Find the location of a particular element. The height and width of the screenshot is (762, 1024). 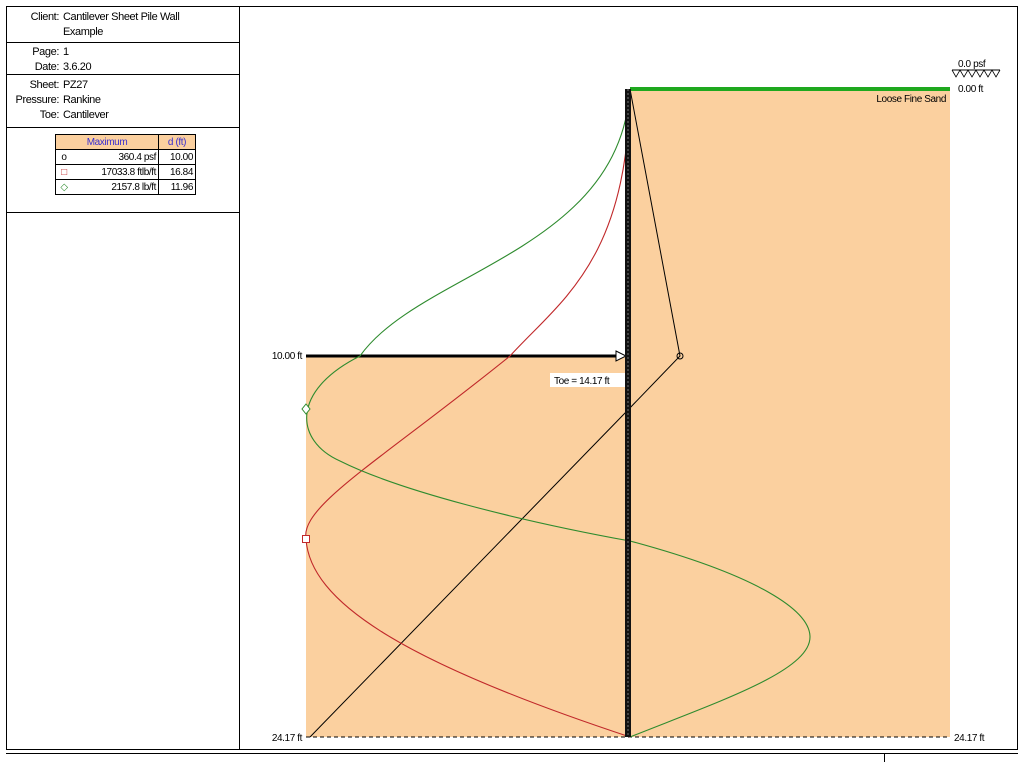

diamond-marker-icon: ◇ is located at coordinates (64, 187).